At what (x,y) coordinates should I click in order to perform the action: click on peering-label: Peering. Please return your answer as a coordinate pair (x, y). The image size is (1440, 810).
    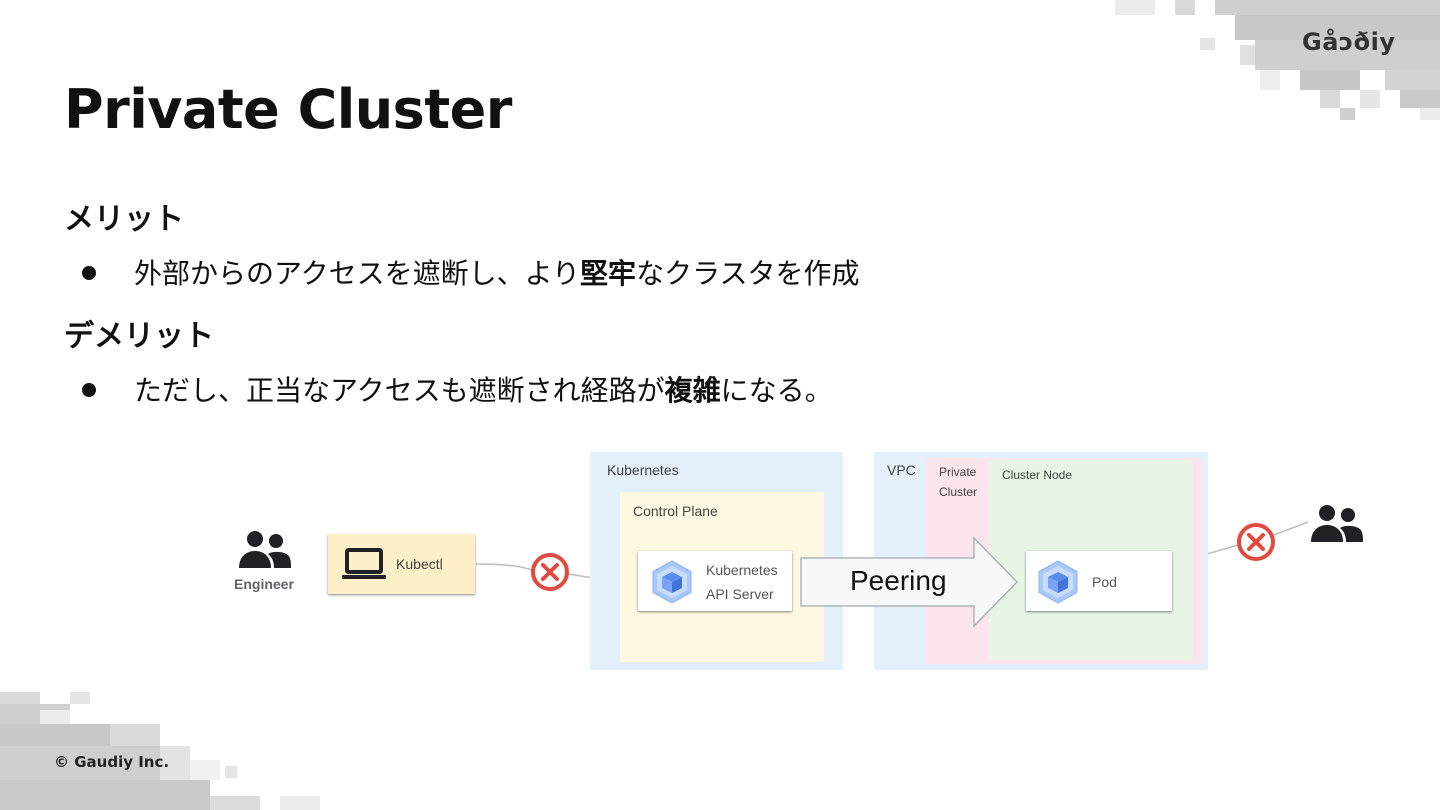
    Looking at the image, I should click on (898, 580).